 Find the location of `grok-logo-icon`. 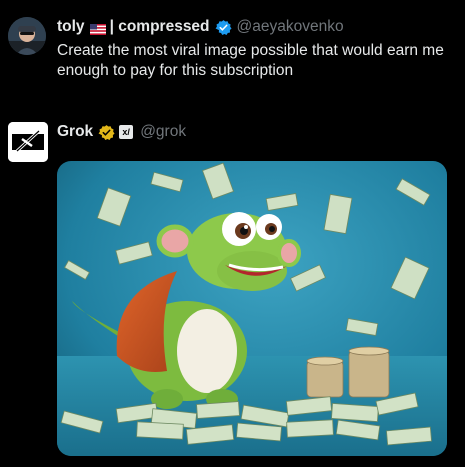

grok-logo-icon is located at coordinates (28, 142).